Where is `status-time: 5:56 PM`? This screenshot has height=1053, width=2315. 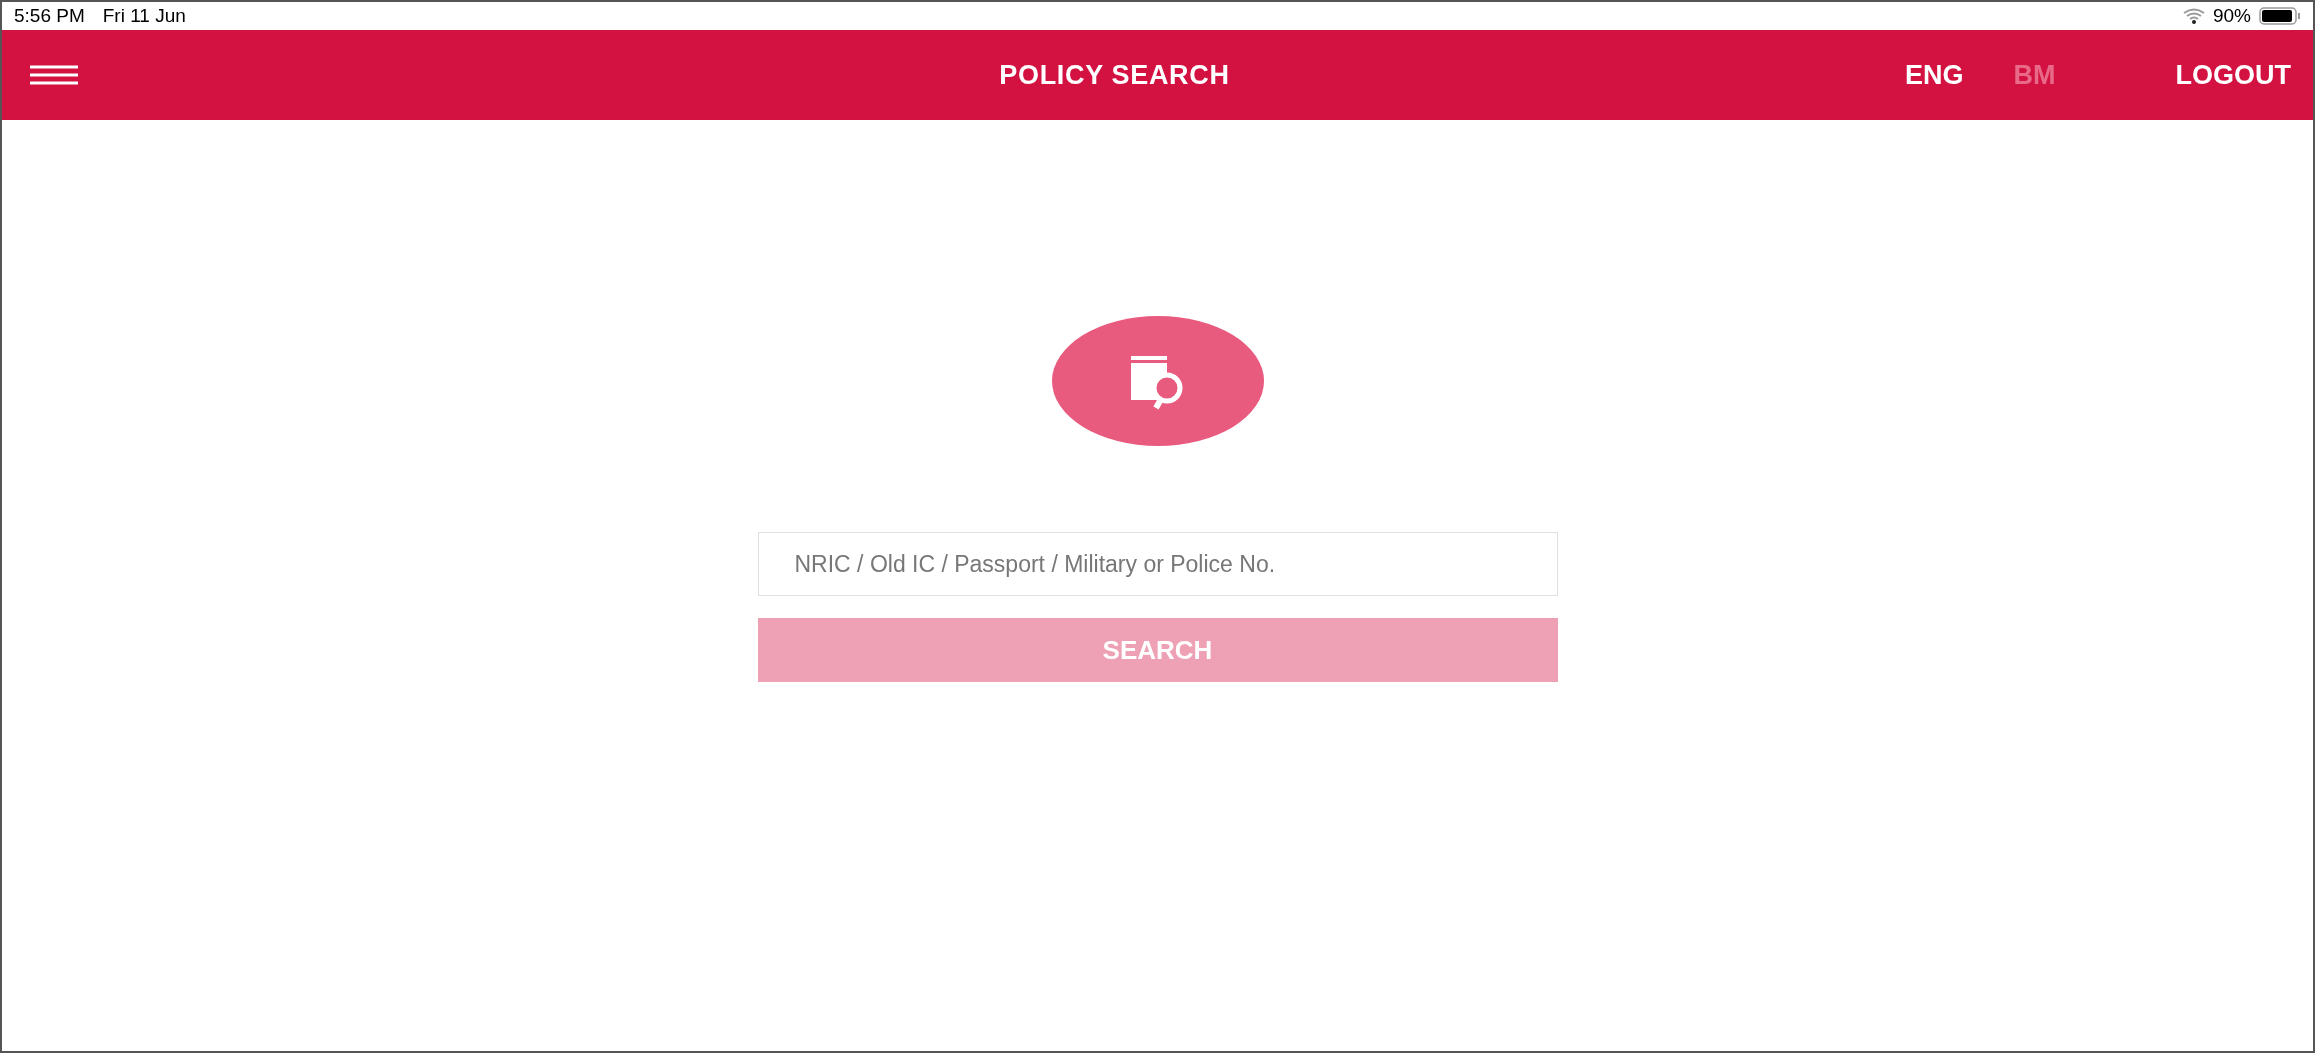
status-time: 5:56 PM is located at coordinates (49, 15).